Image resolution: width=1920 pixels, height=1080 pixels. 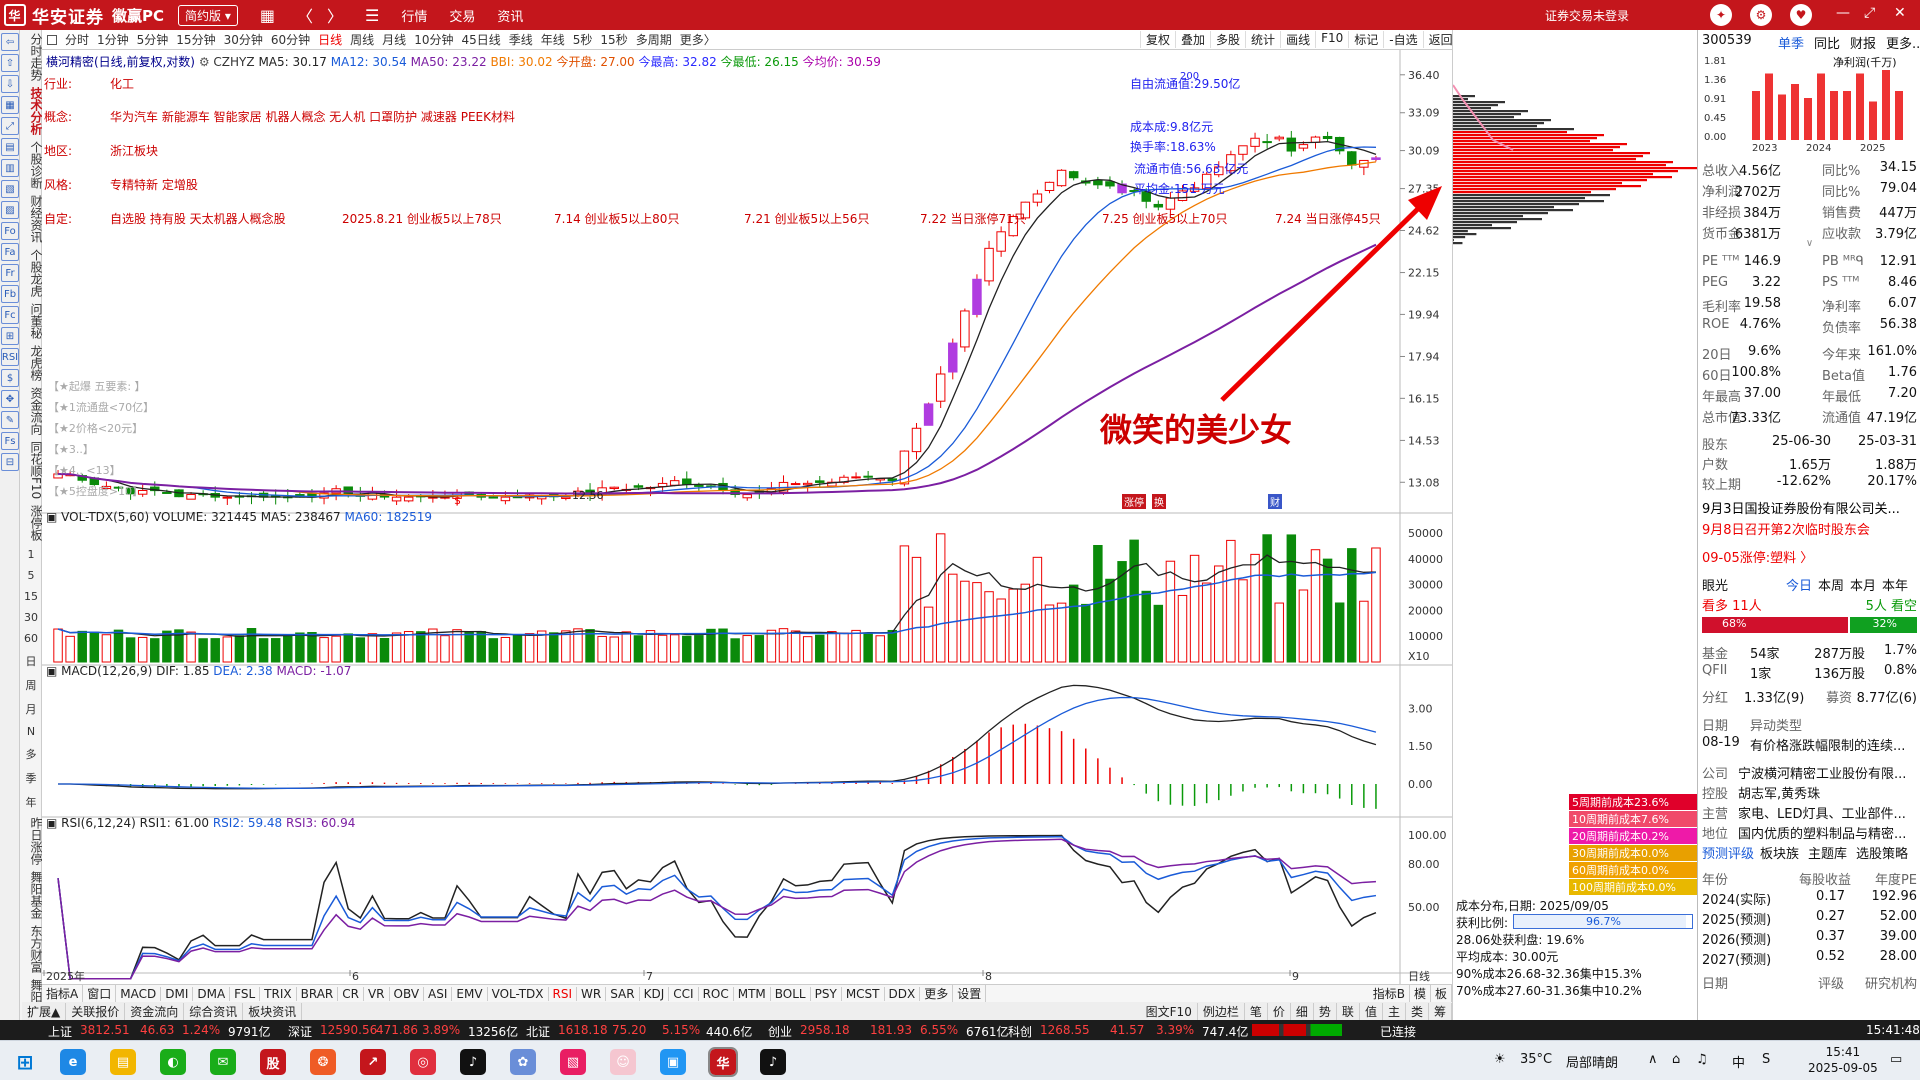 I want to click on indicator-tab-19: ROC, so click(x=716, y=993).